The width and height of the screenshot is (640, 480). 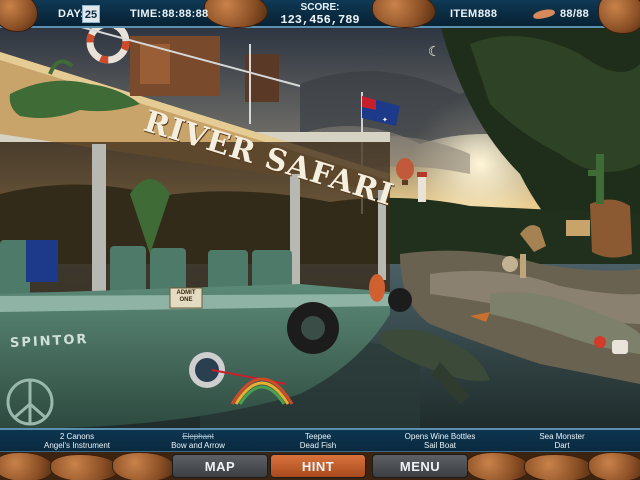 I want to click on ticket-line-2: ONE, so click(x=186, y=300).